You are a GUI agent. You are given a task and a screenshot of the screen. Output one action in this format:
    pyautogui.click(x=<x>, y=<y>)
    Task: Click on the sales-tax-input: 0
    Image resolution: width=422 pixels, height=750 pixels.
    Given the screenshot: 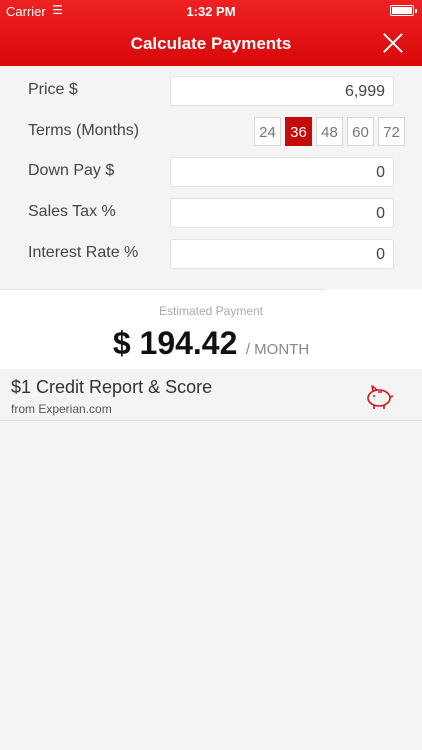 What is the action you would take?
    pyautogui.click(x=282, y=213)
    